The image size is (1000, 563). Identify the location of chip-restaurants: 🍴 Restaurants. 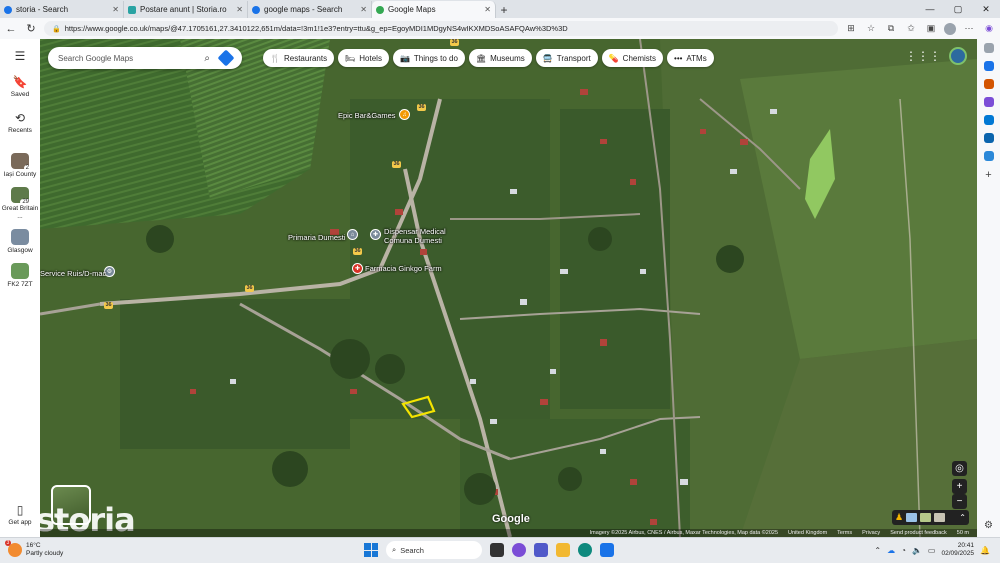
(299, 58).